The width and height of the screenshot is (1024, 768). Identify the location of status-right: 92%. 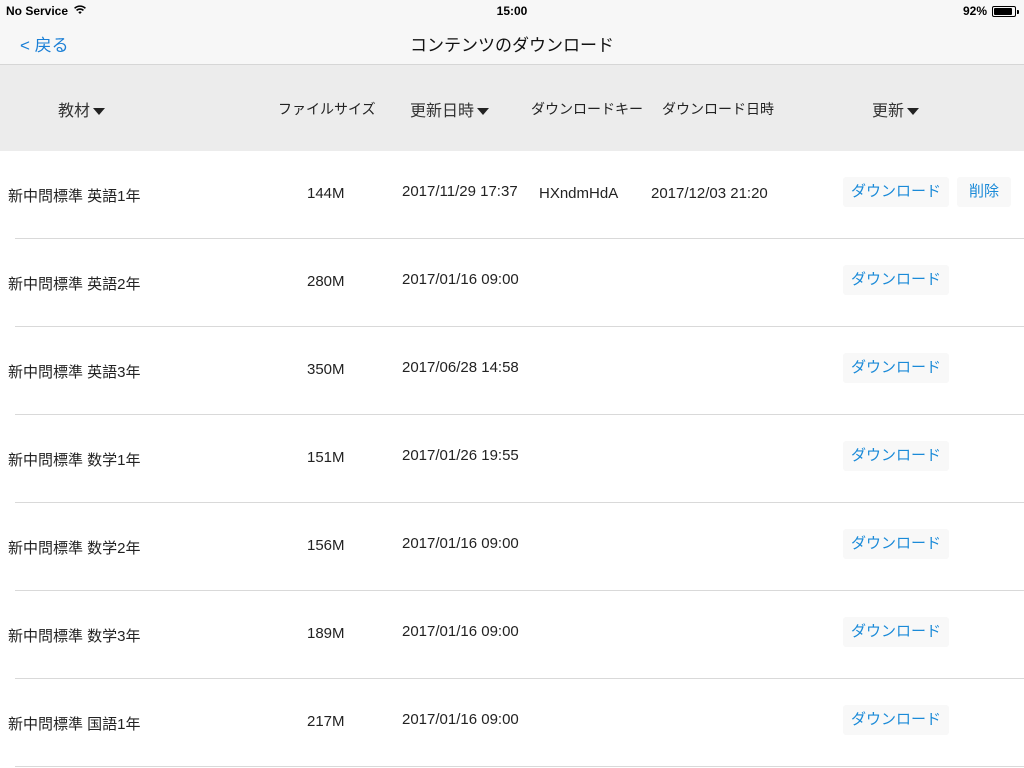
(990, 11).